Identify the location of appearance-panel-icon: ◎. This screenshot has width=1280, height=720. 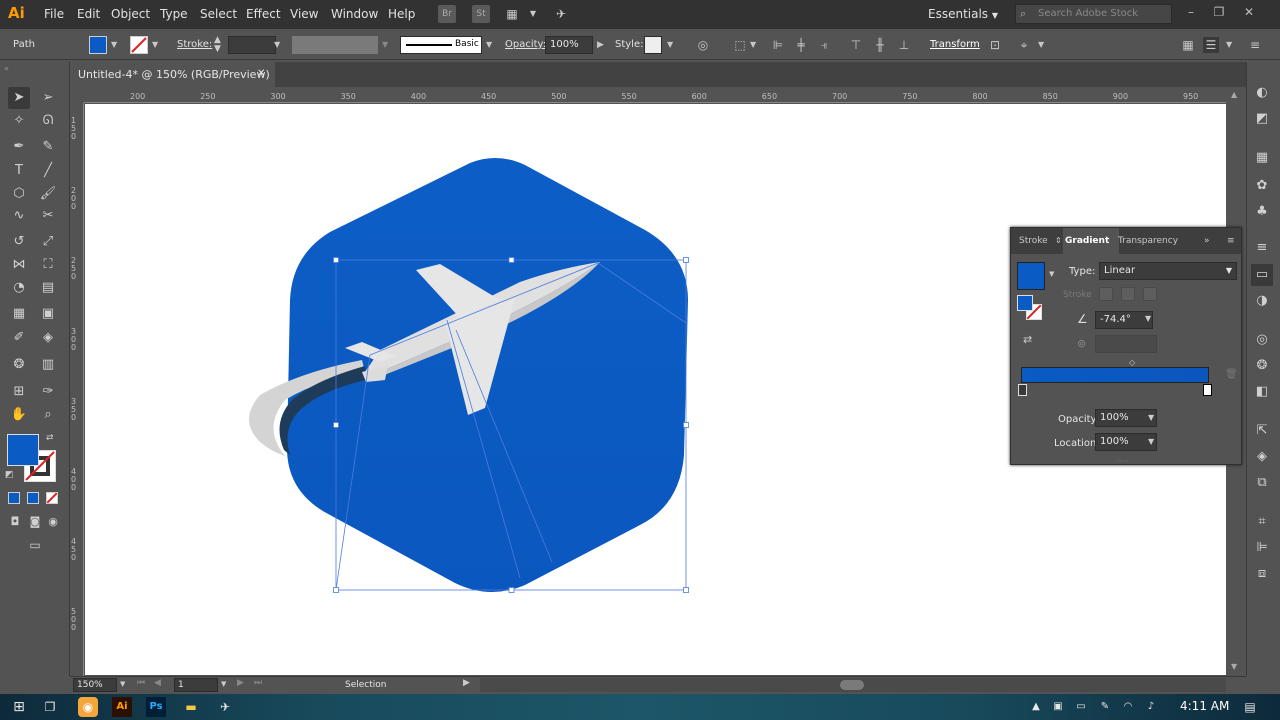
(1262, 340).